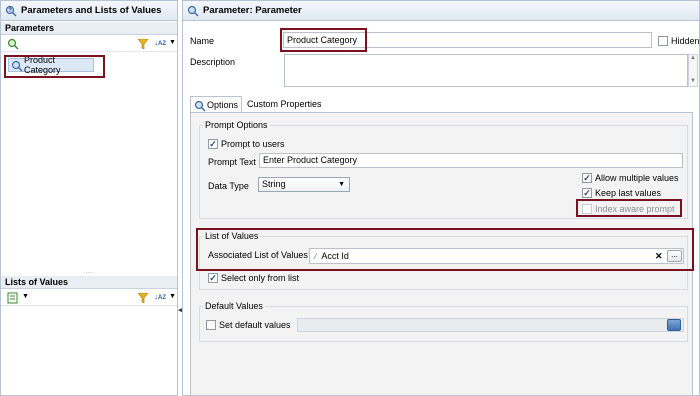  I want to click on data-type-dropdown-icon: ▼, so click(341, 184).